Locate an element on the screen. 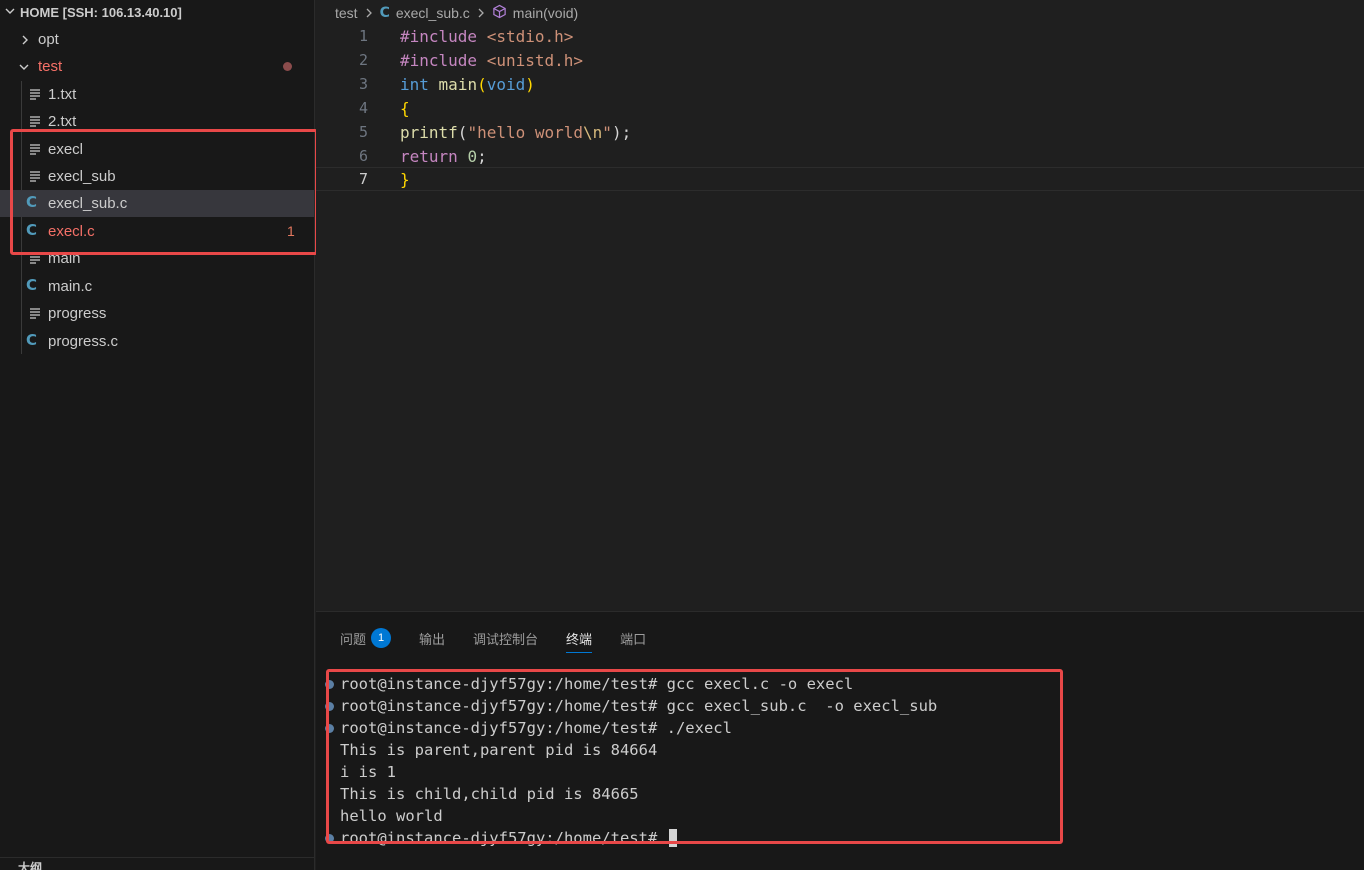  breadcrumb-folder: test is located at coordinates (346, 13).